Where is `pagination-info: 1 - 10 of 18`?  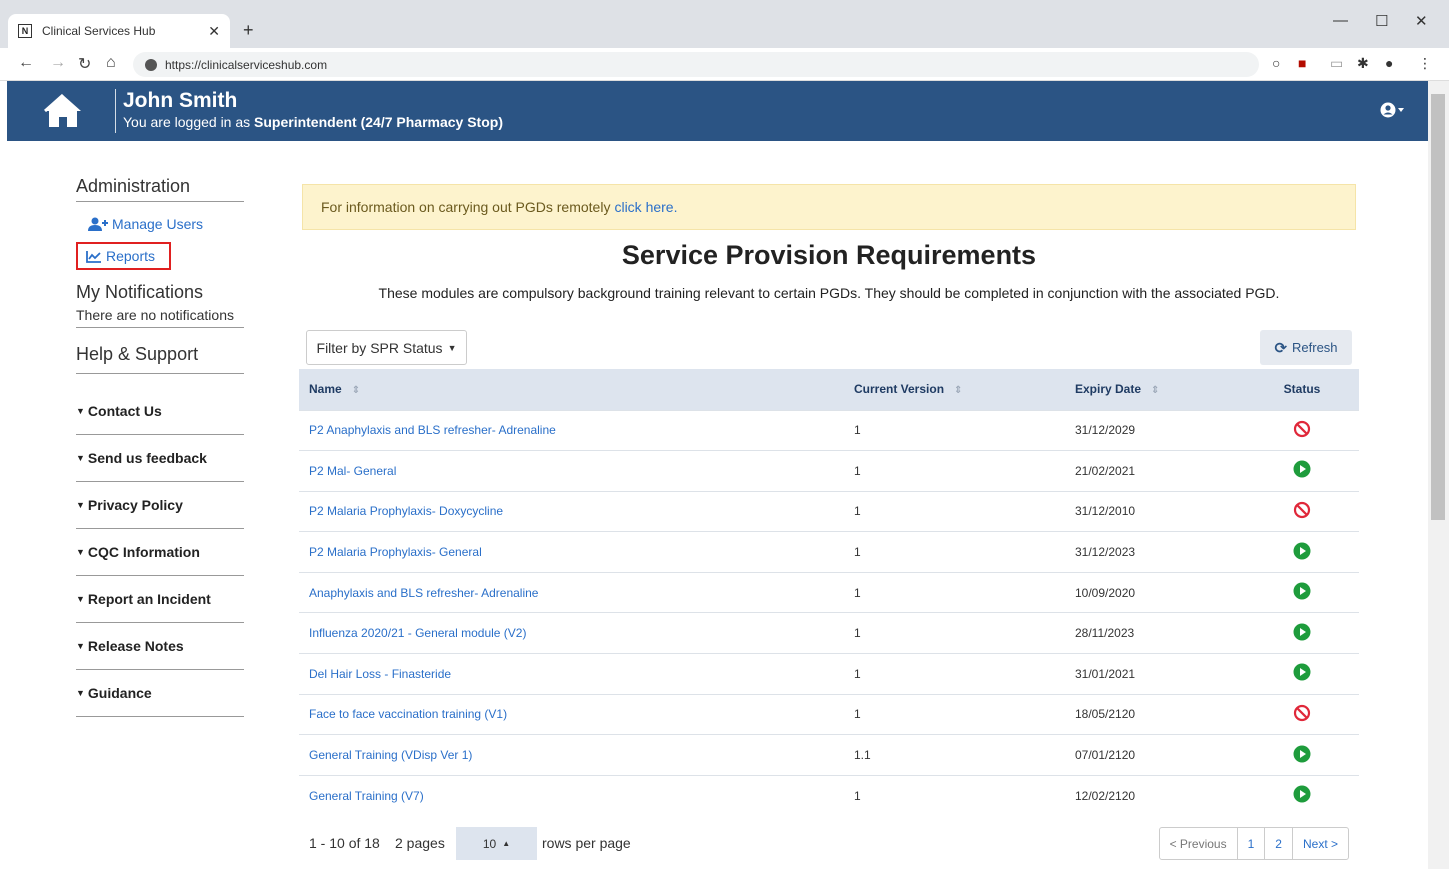 pagination-info: 1 - 10 of 18 is located at coordinates (344, 843).